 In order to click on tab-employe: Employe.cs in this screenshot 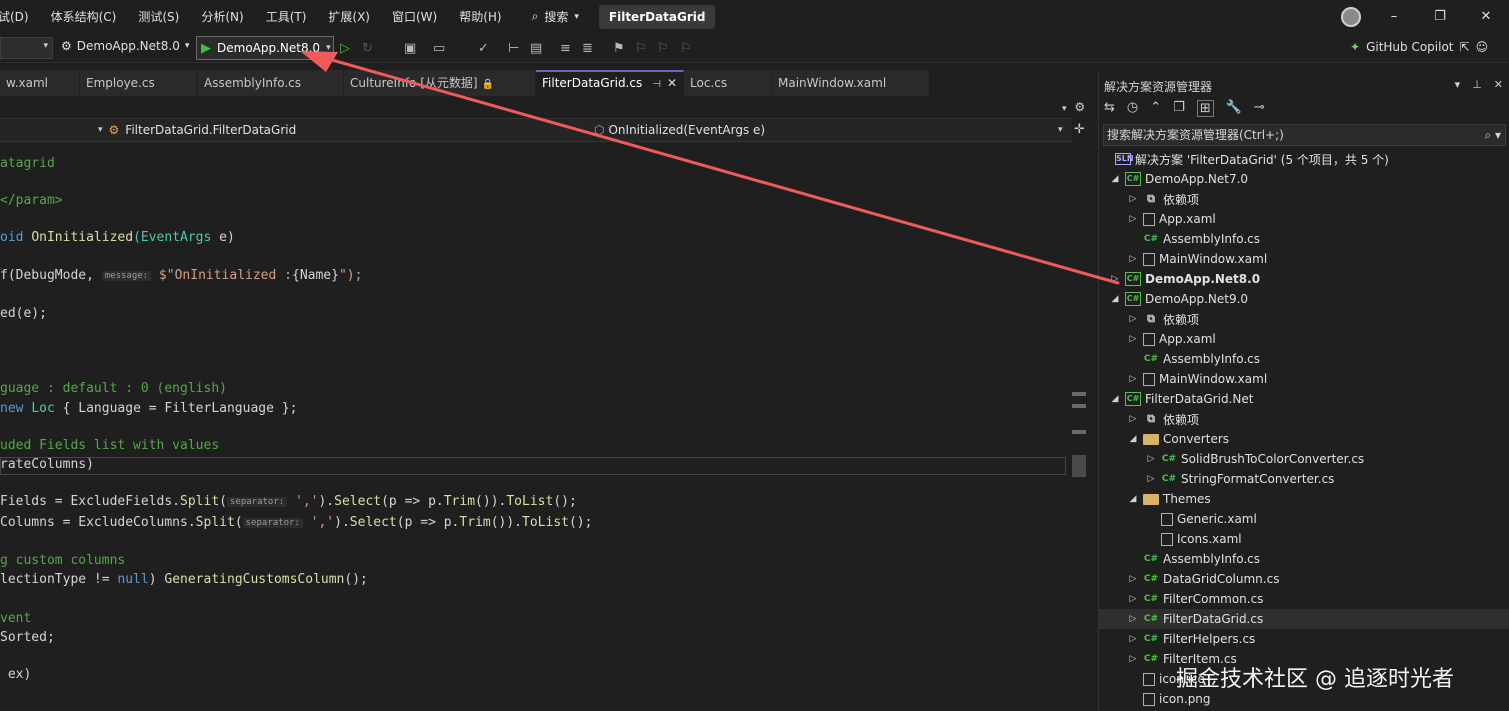, I will do `click(139, 83)`.